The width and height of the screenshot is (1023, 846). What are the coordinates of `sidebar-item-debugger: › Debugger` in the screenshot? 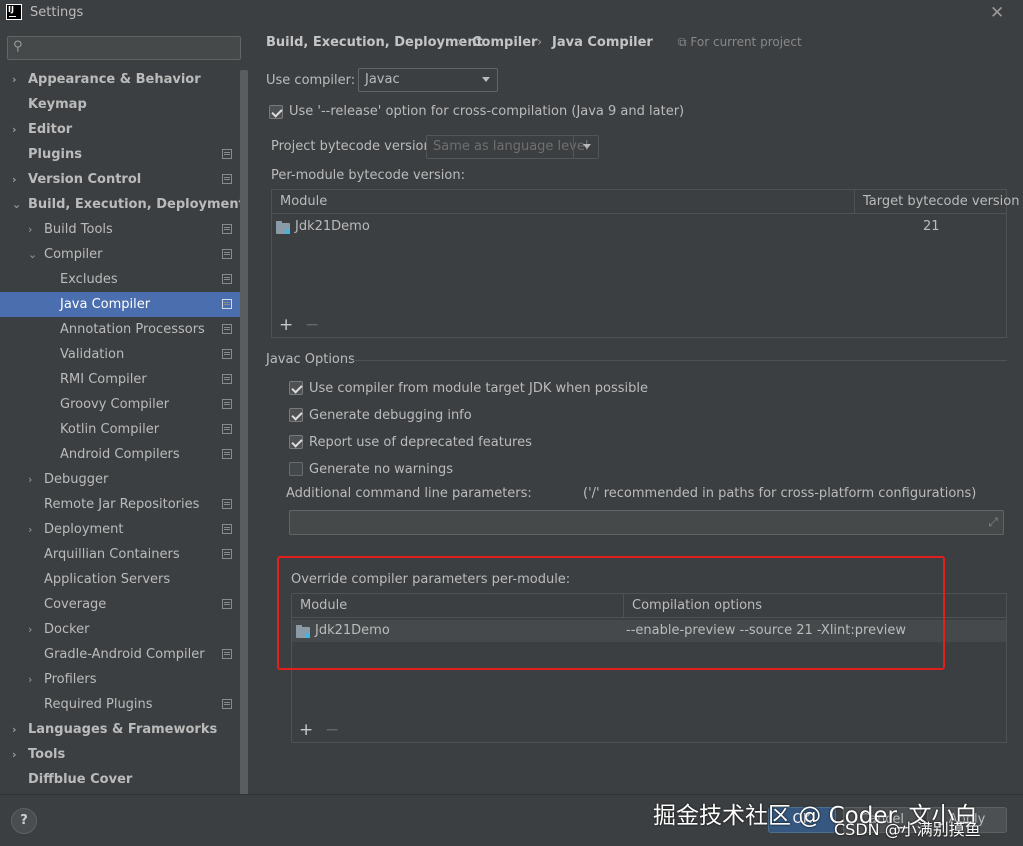 It's located at (120, 479).